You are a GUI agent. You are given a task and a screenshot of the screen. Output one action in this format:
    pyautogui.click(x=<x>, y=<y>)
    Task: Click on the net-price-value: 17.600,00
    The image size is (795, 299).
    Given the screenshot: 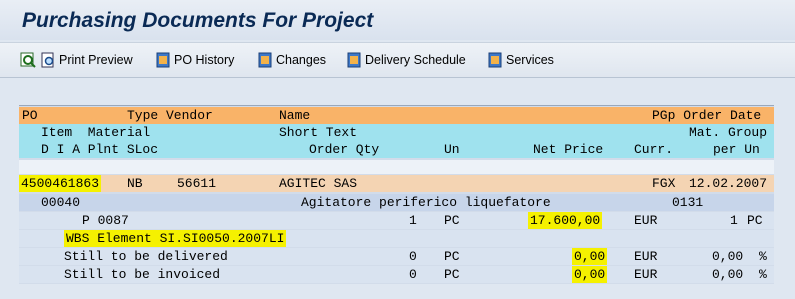 What is the action you would take?
    pyautogui.click(x=565, y=220)
    